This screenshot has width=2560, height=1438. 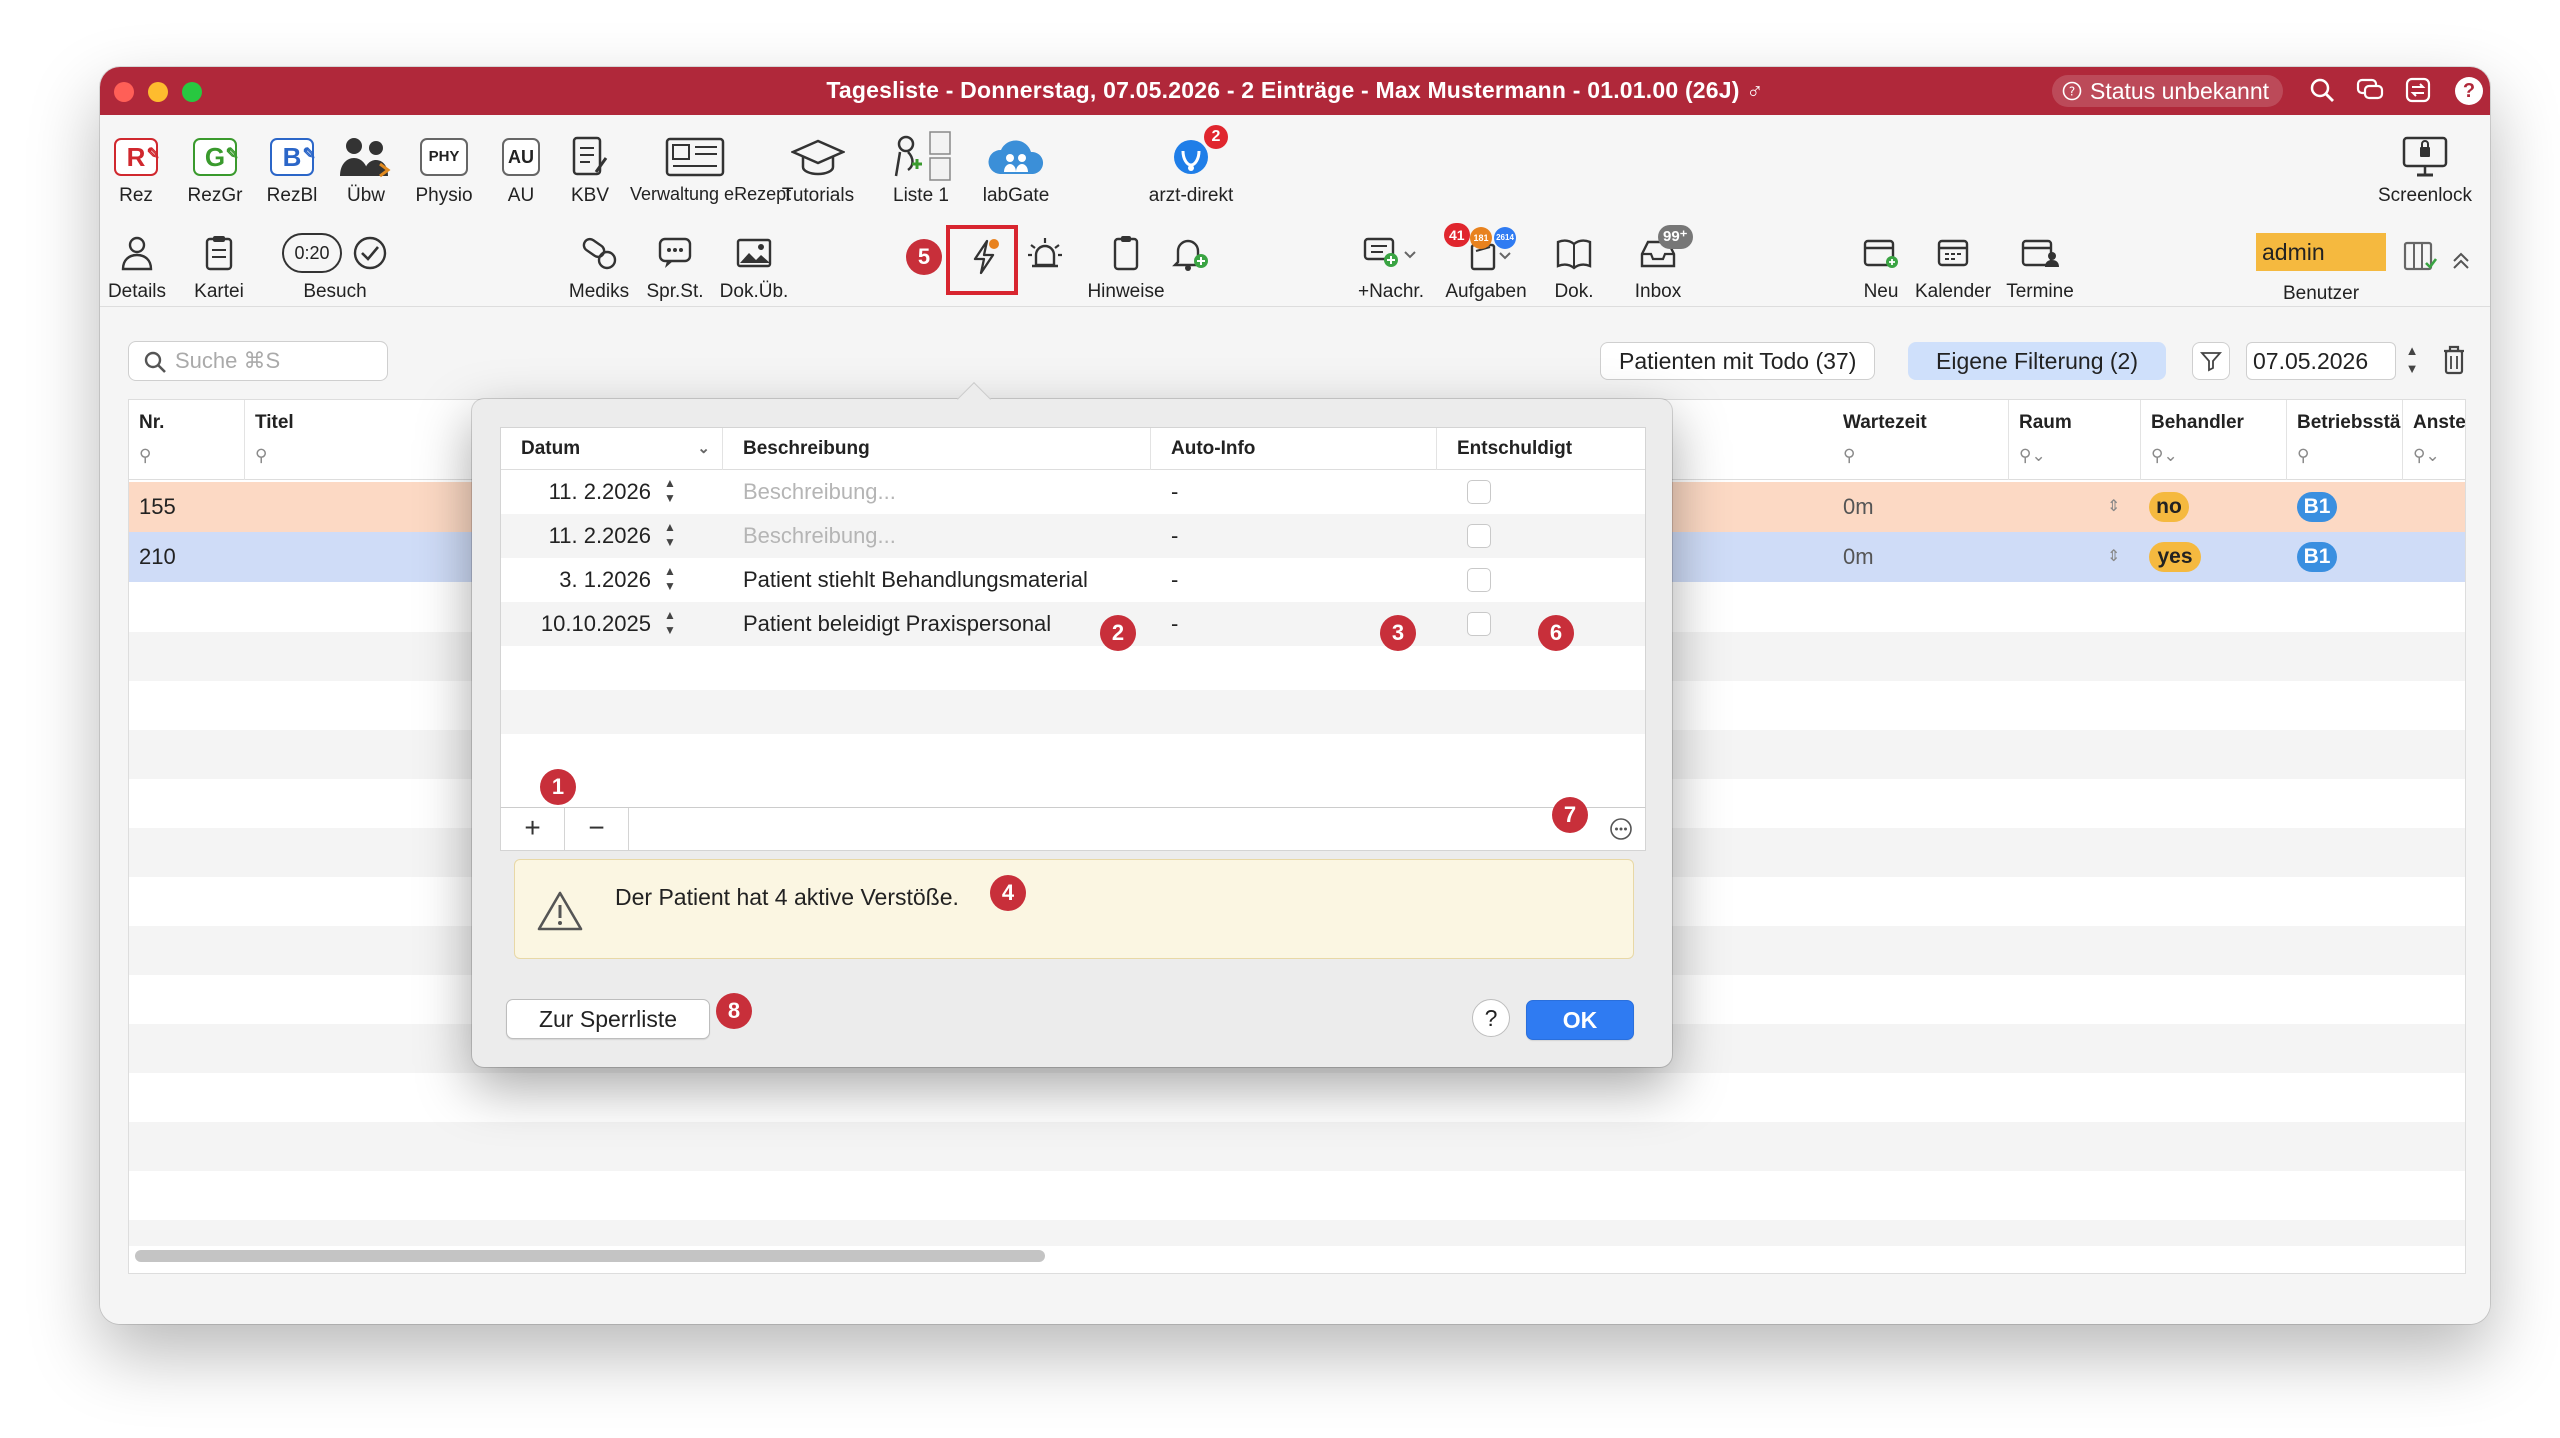 What do you see at coordinates (292, 168) in the screenshot?
I see `rezbl-button: B ✎ RezBl` at bounding box center [292, 168].